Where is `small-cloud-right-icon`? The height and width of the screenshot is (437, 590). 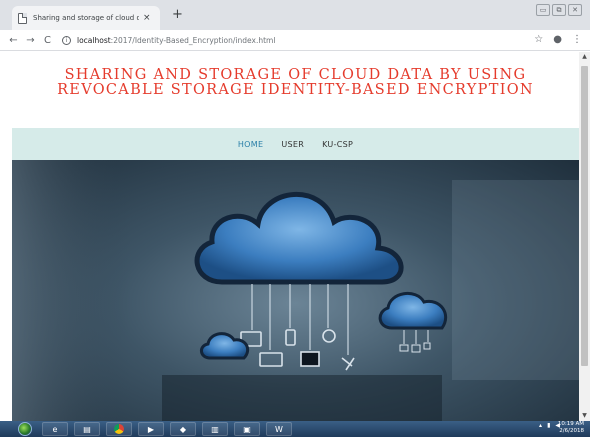
small-cloud-right-icon is located at coordinates (413, 311).